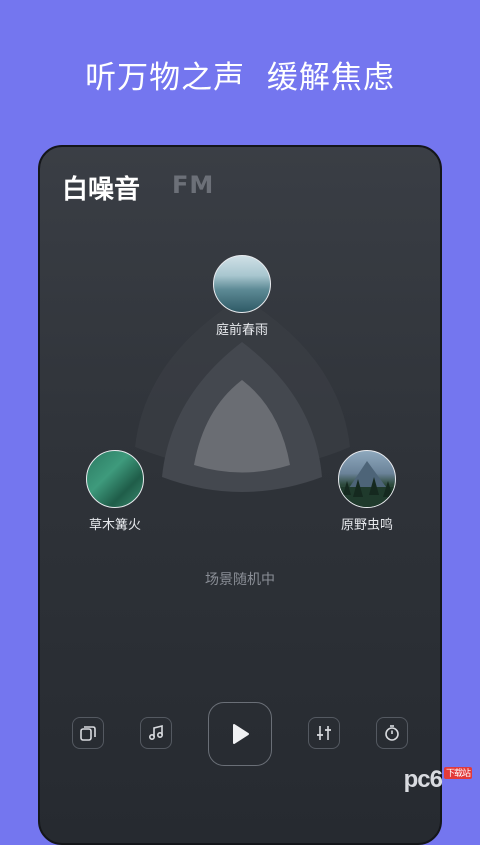  I want to click on scene-button, so click(88, 733).